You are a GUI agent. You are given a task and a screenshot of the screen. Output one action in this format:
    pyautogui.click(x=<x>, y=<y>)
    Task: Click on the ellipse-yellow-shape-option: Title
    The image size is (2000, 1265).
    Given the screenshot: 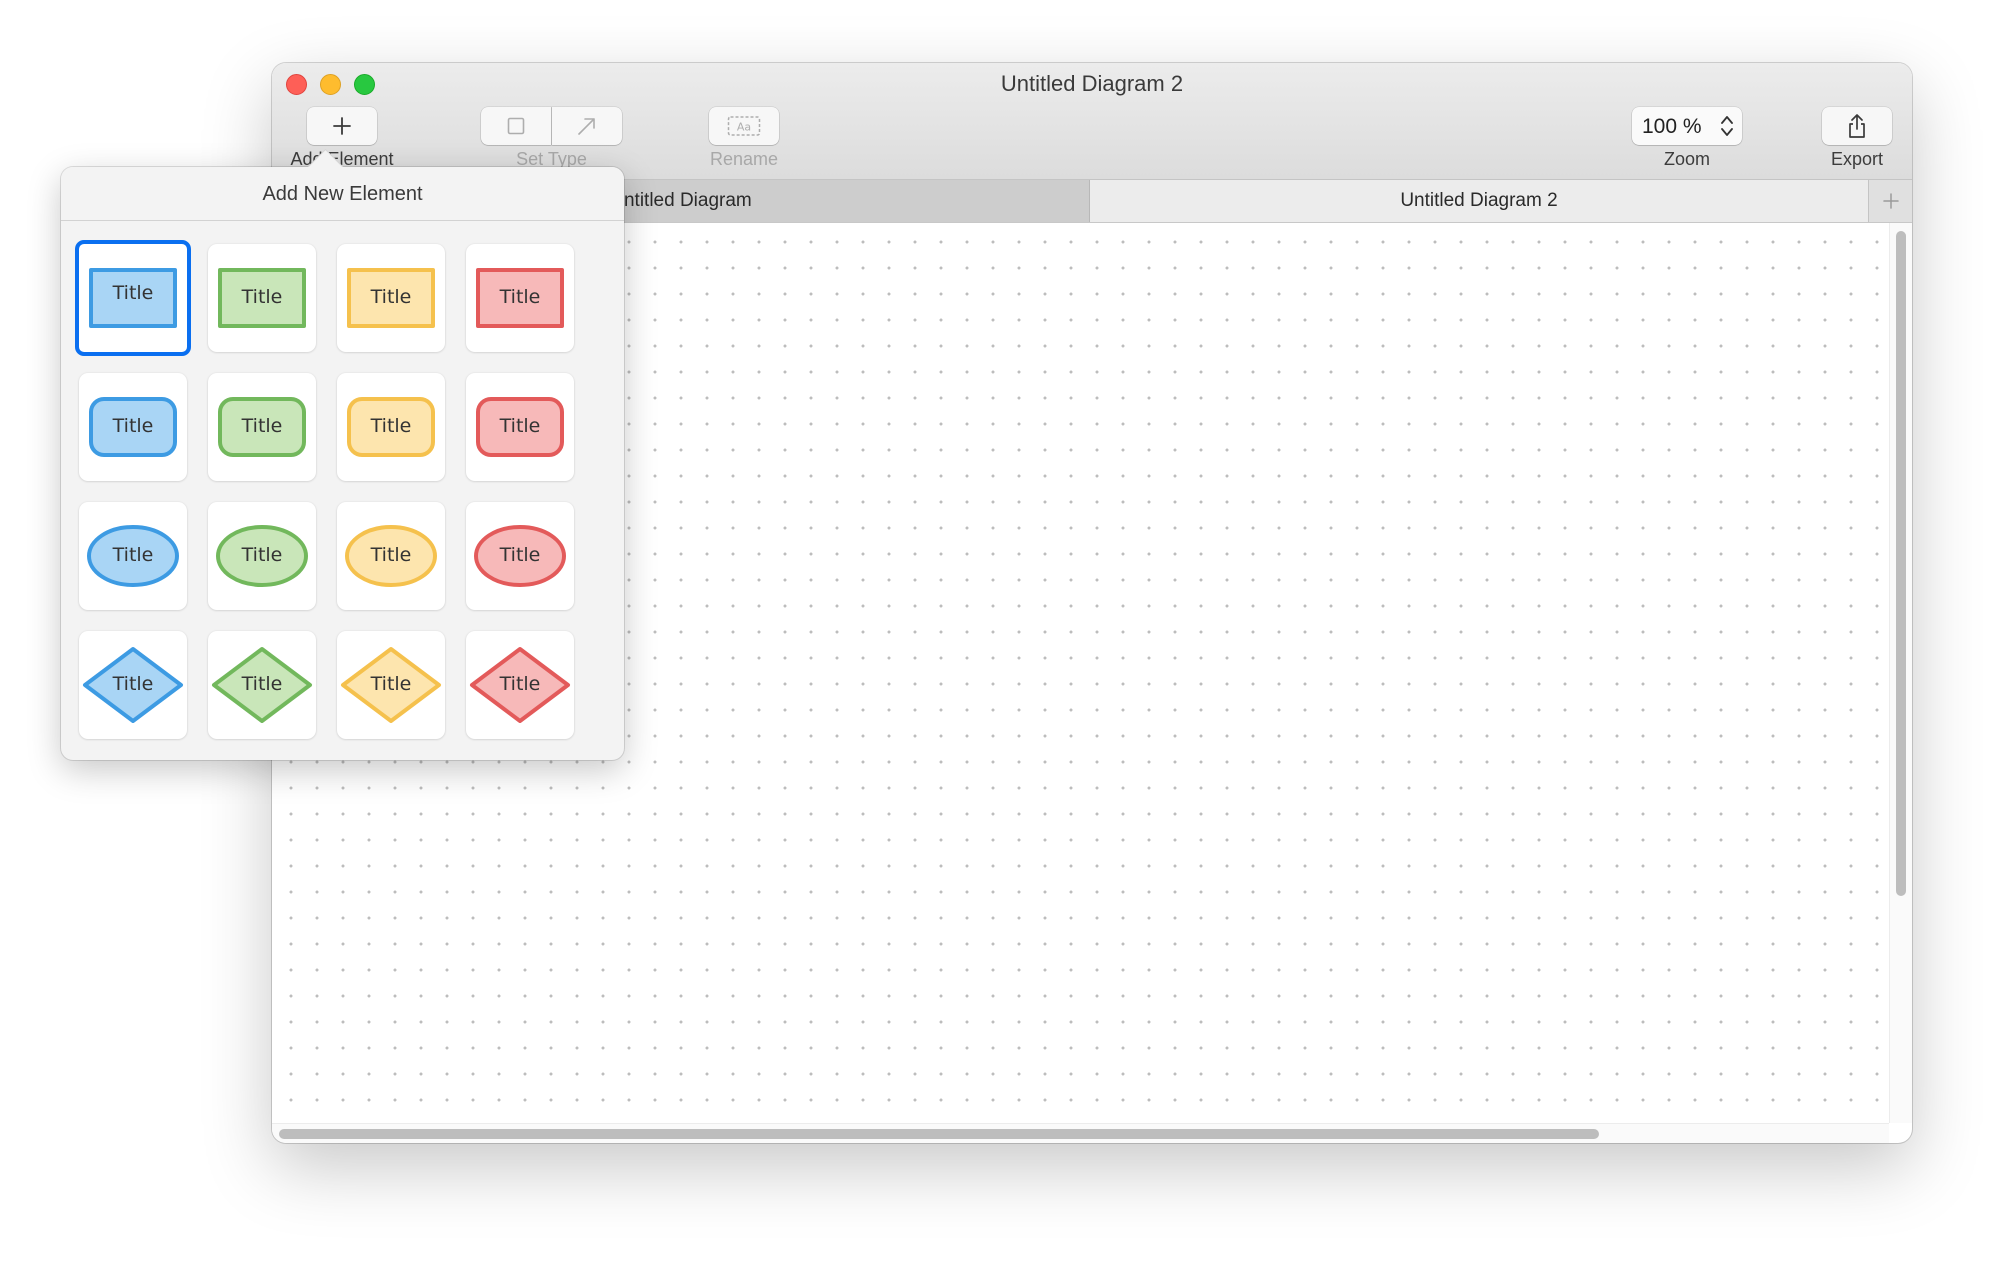 What is the action you would take?
    pyautogui.click(x=391, y=556)
    